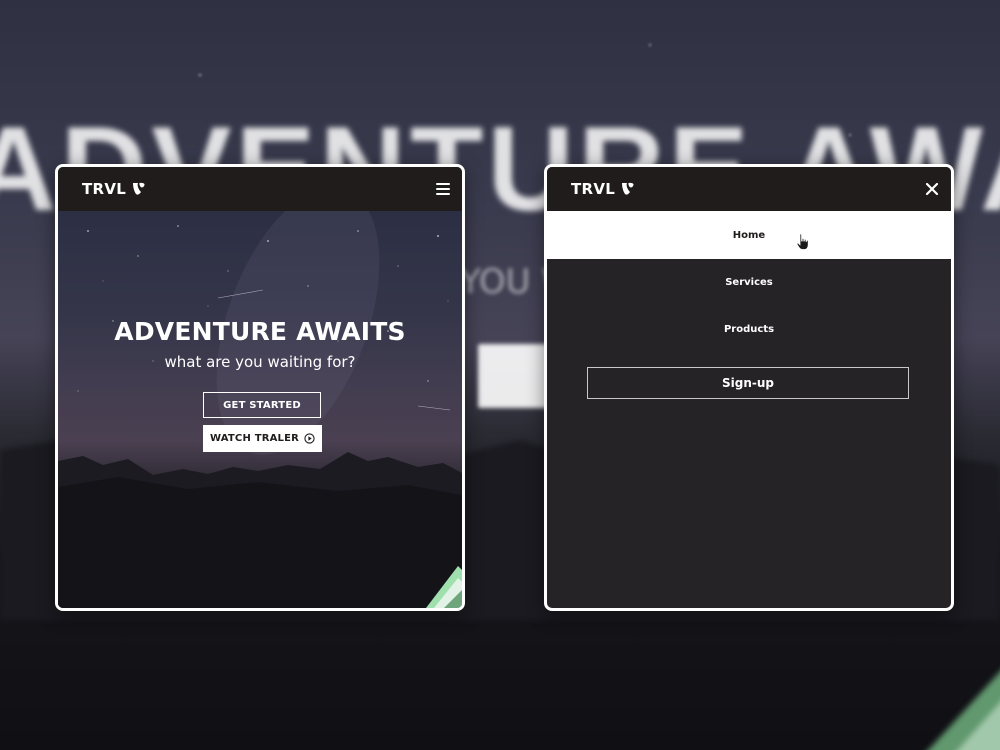 Image resolution: width=1000 pixels, height=750 pixels. Describe the element at coordinates (260, 530) in the screenshot. I see `mountain-silhouette` at that location.